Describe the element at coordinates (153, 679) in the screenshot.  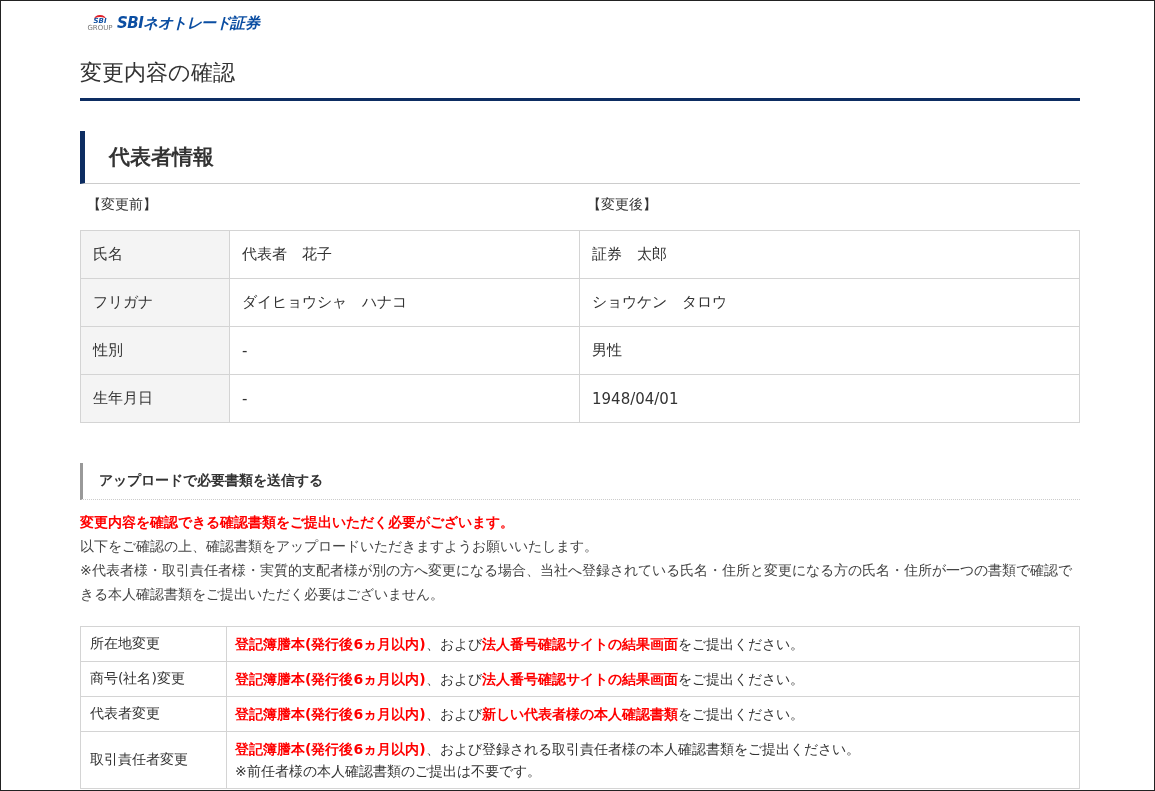
I see `change-type-cell: 商号(社名)変更` at that location.